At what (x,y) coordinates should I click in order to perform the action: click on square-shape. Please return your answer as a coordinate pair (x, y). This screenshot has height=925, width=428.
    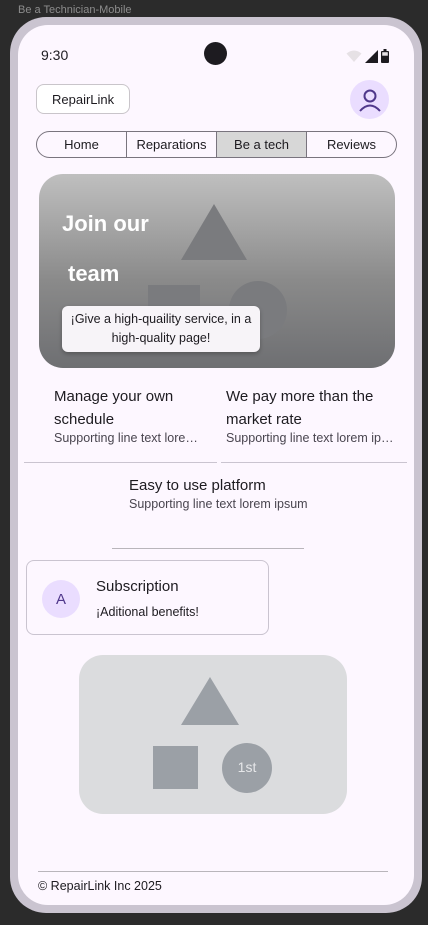
    Looking at the image, I should click on (175, 767).